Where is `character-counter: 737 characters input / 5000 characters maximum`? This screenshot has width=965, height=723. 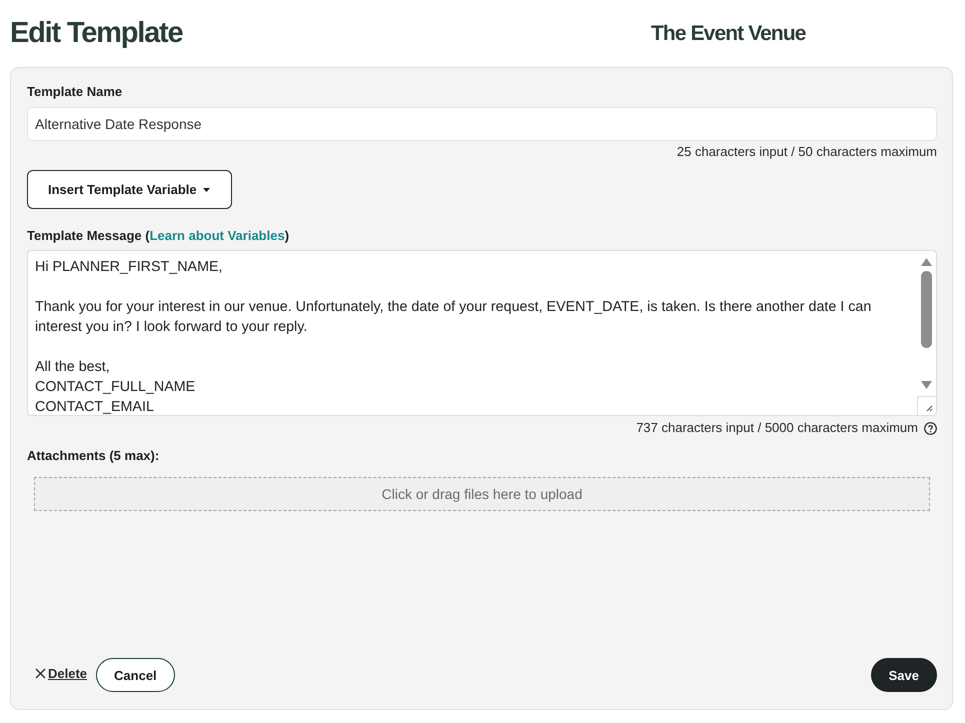
character-counter: 737 characters input / 5000 characters maximum is located at coordinates (777, 428).